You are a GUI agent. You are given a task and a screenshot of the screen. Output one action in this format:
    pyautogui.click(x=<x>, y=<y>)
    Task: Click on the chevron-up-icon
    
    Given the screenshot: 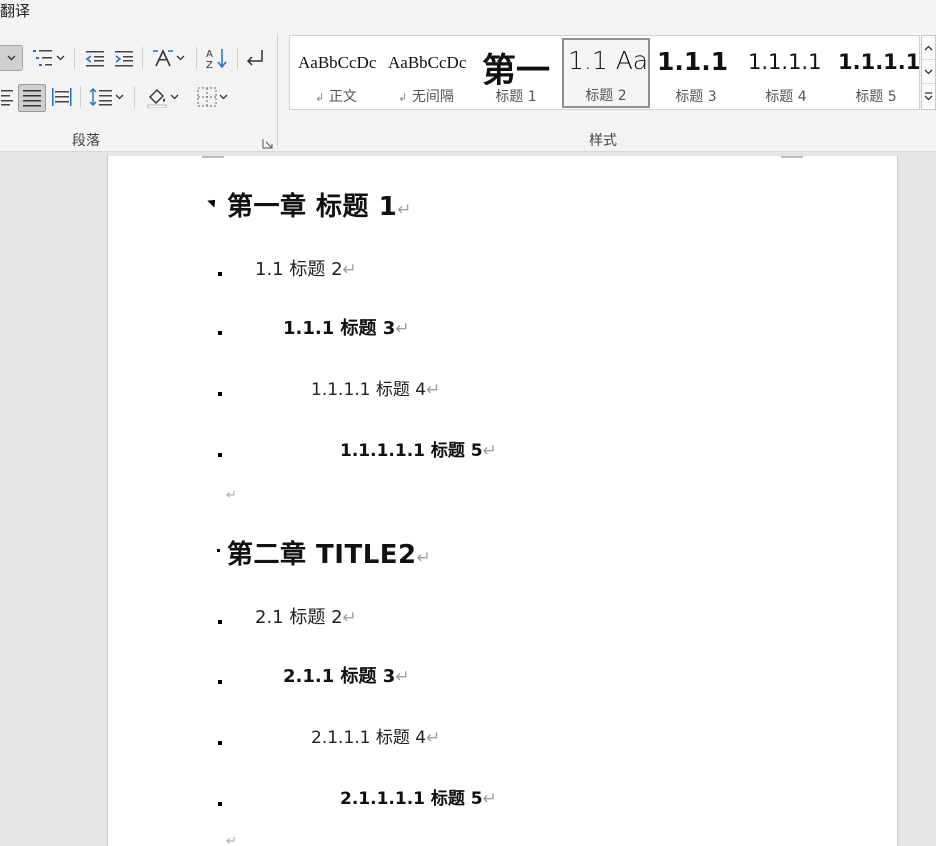 What is the action you would take?
    pyautogui.click(x=928, y=47)
    